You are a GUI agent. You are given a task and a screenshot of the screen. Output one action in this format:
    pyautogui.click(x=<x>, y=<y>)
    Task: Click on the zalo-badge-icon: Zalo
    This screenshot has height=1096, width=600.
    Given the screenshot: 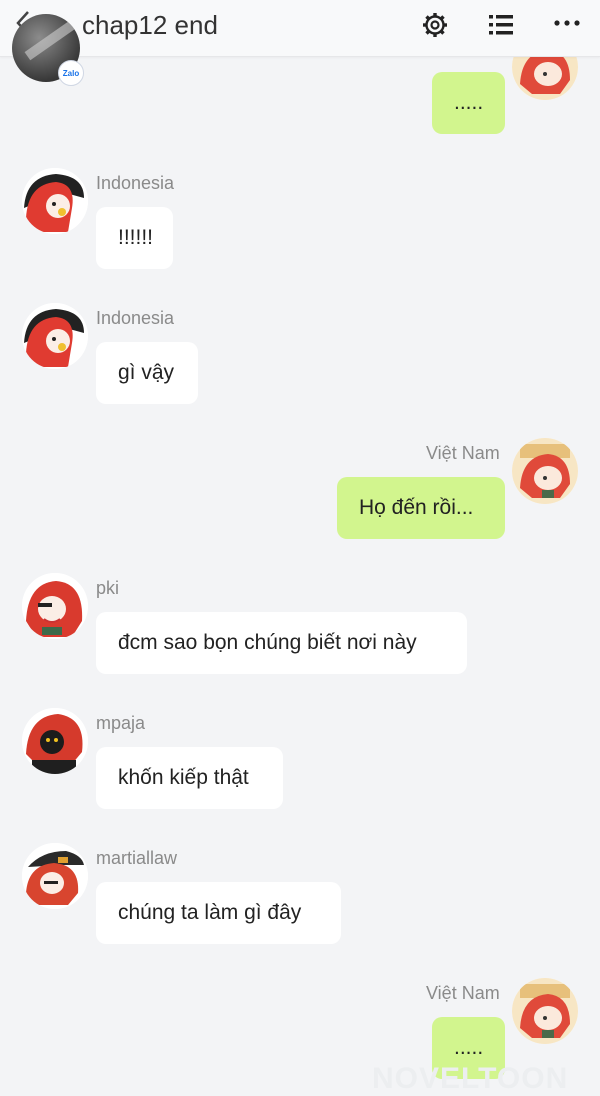 What is the action you would take?
    pyautogui.click(x=71, y=73)
    